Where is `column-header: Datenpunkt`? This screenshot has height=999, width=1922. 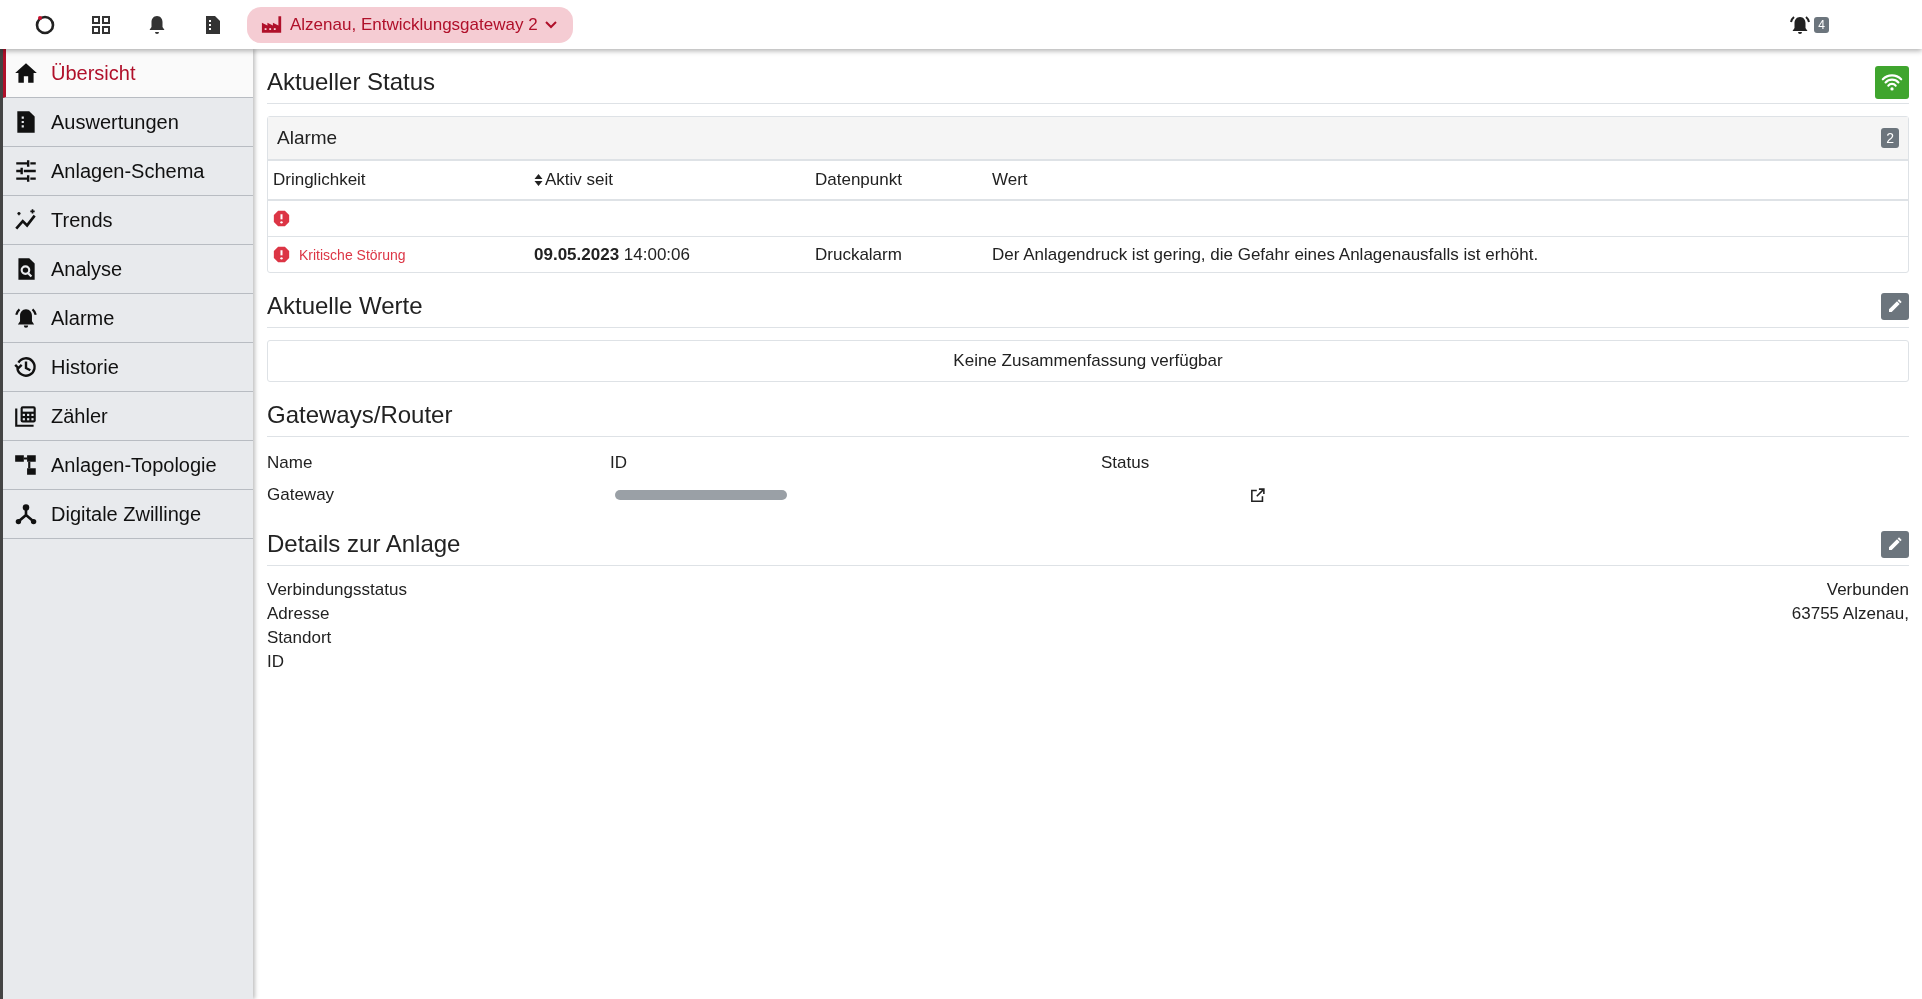 column-header: Datenpunkt is located at coordinates (858, 180).